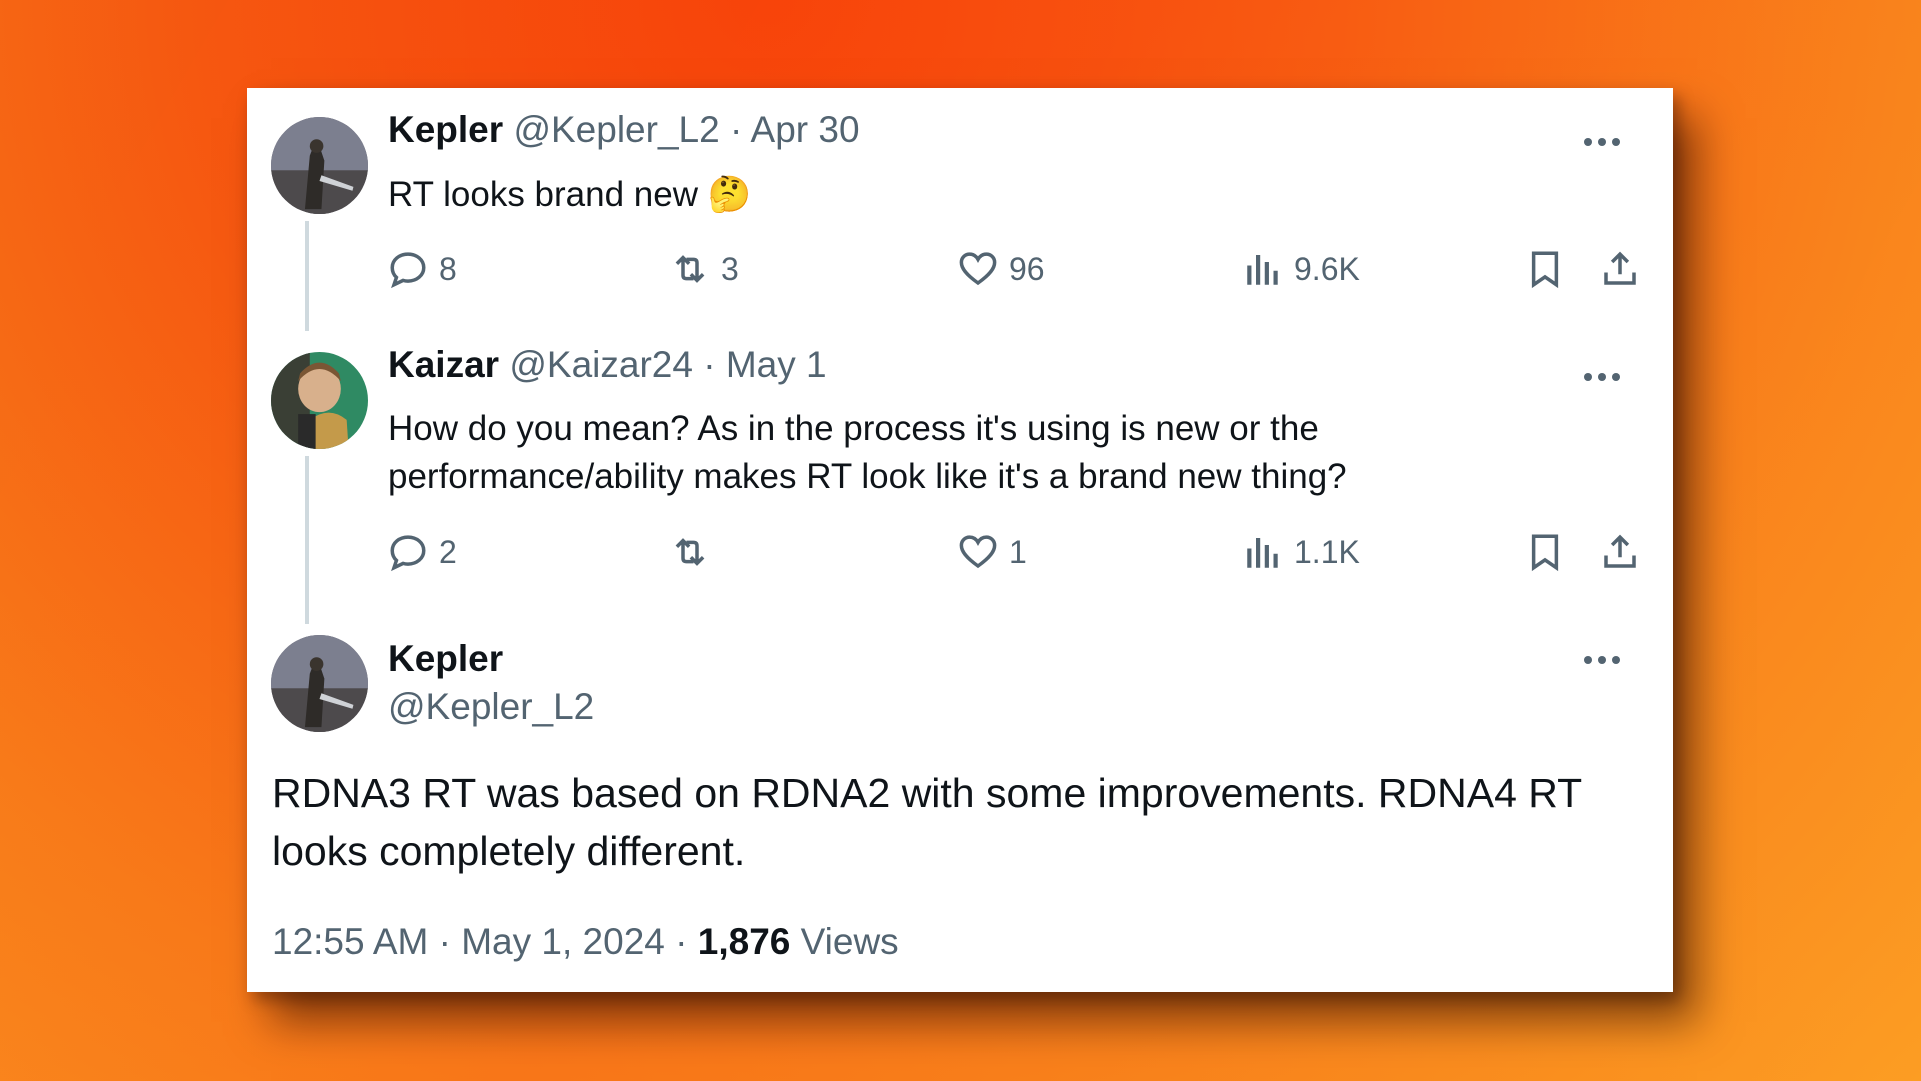 This screenshot has height=1081, width=1921. What do you see at coordinates (849, 941) in the screenshot?
I see `views-label: Views` at bounding box center [849, 941].